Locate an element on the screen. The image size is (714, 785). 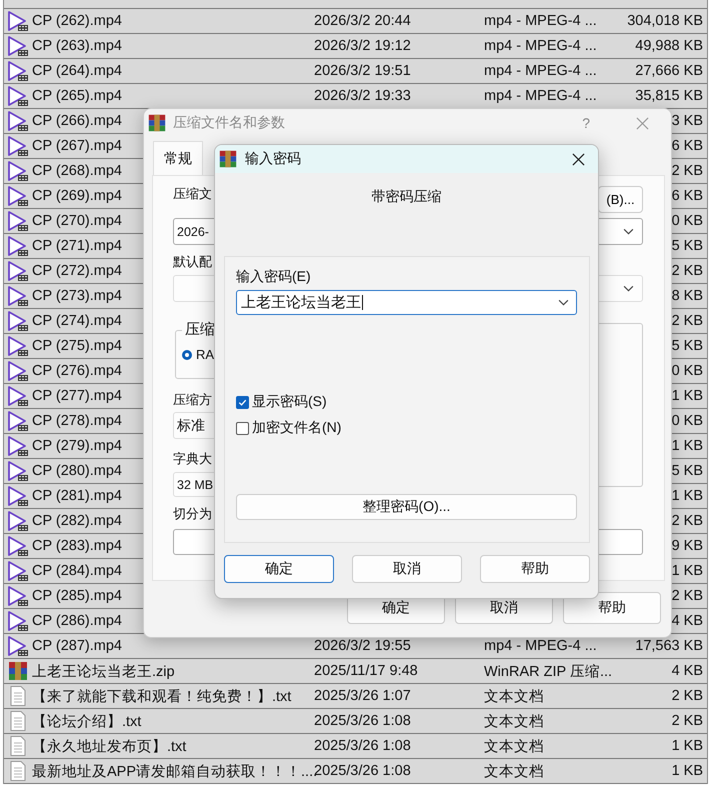
file-name: 【论坛介绍】.txt is located at coordinates (87, 721).